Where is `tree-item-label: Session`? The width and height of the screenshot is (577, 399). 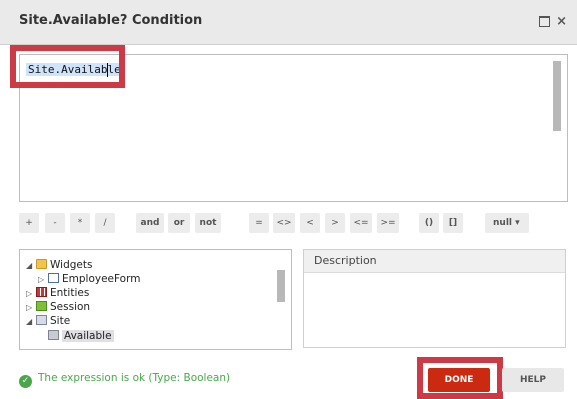 tree-item-label: Session is located at coordinates (70, 307).